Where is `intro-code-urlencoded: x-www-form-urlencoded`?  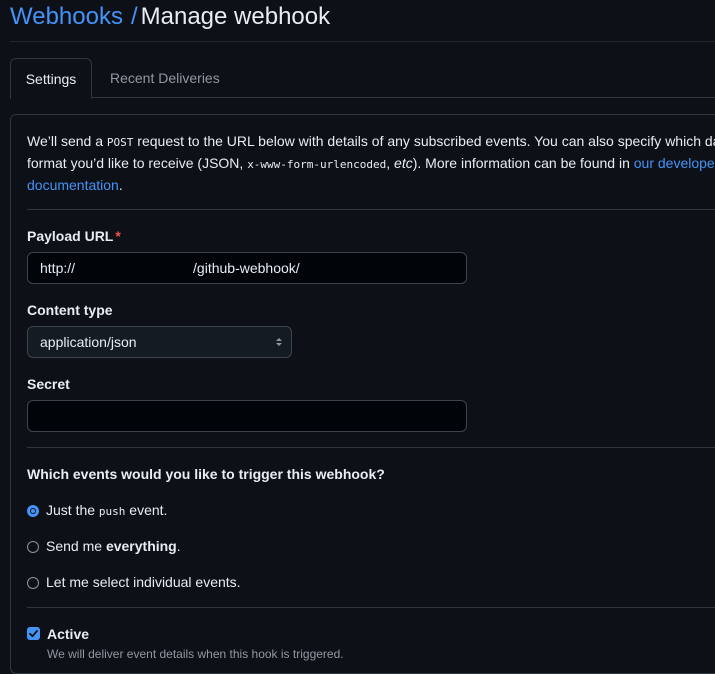
intro-code-urlencoded: x-www-form-urlencoded is located at coordinates (317, 164).